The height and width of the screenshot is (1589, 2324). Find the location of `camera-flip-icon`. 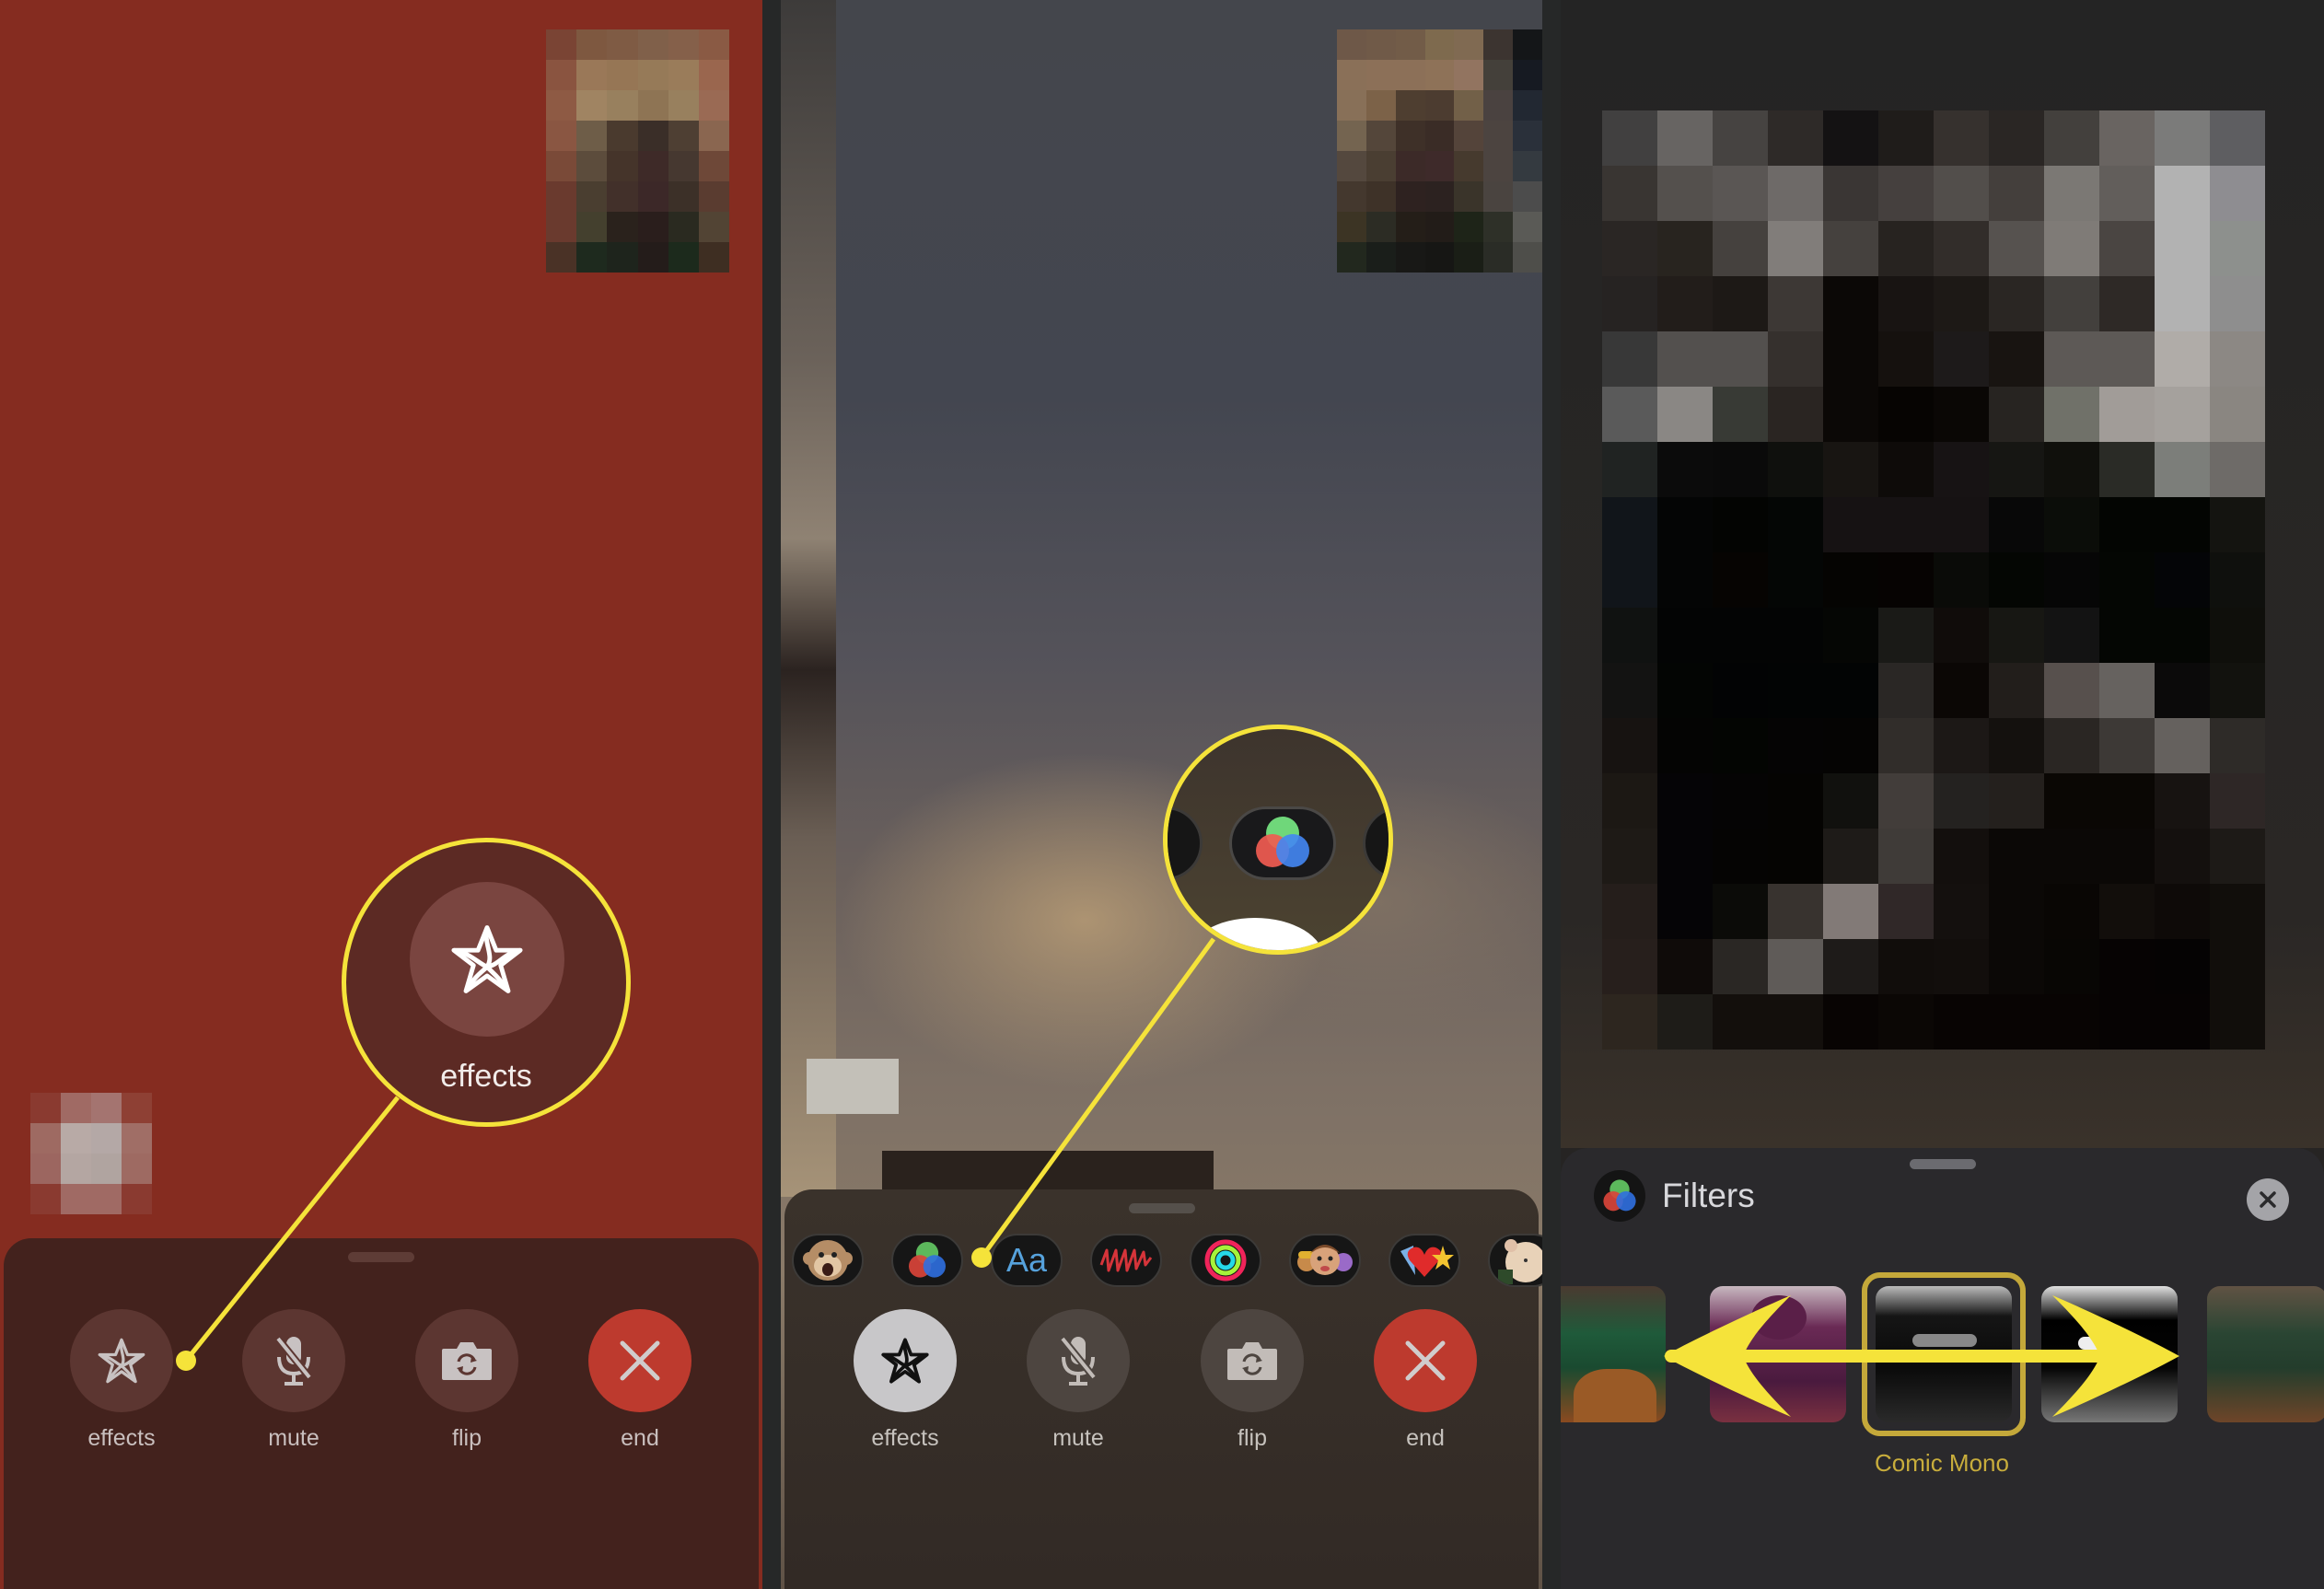

camera-flip-icon is located at coordinates (1252, 1361).